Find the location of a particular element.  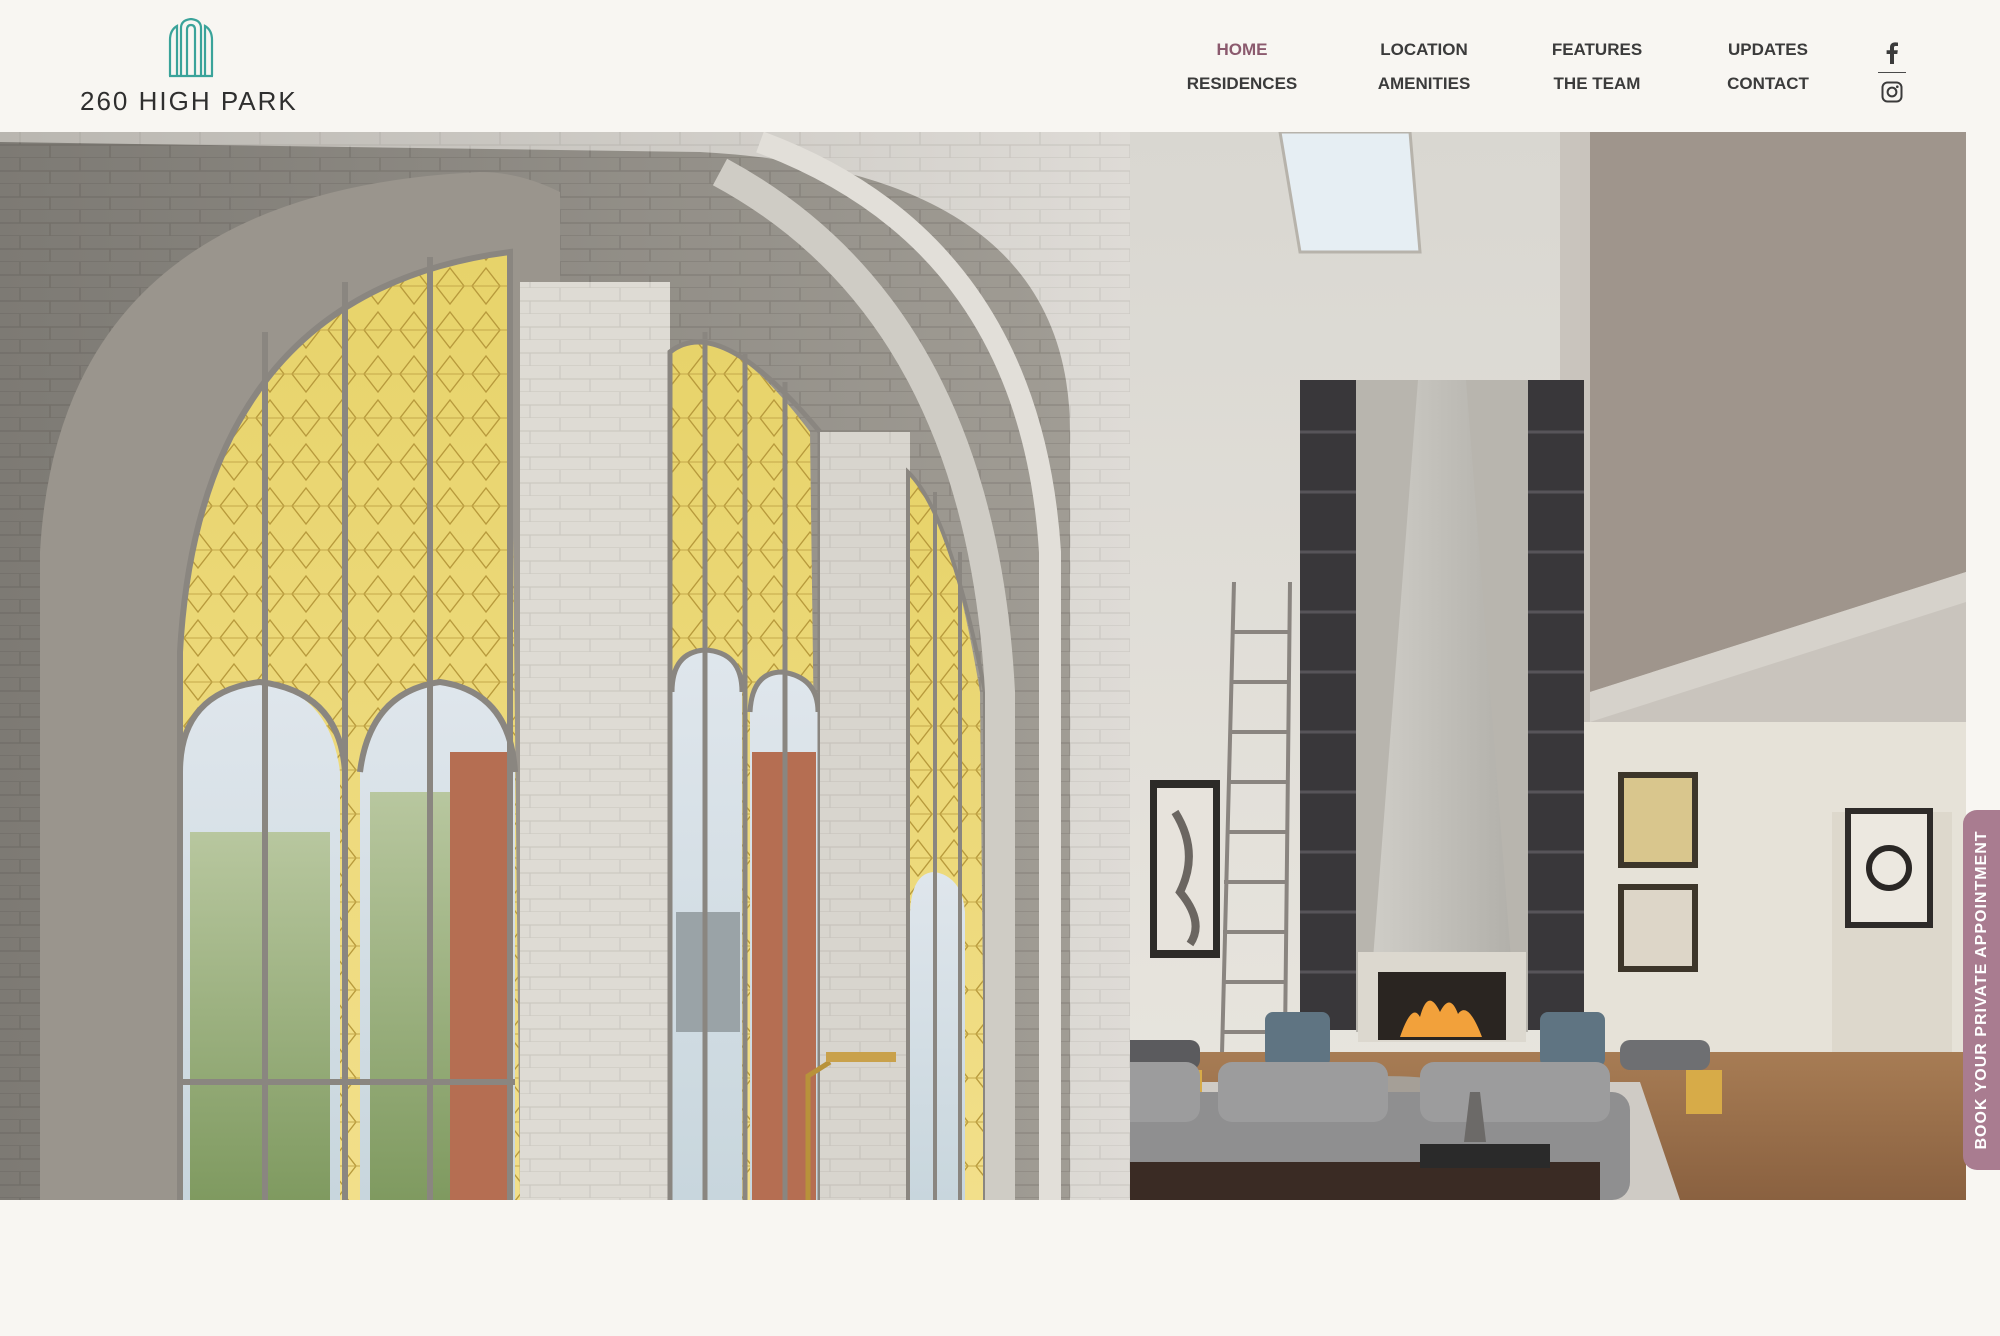

instagram-link is located at coordinates (1892, 92).